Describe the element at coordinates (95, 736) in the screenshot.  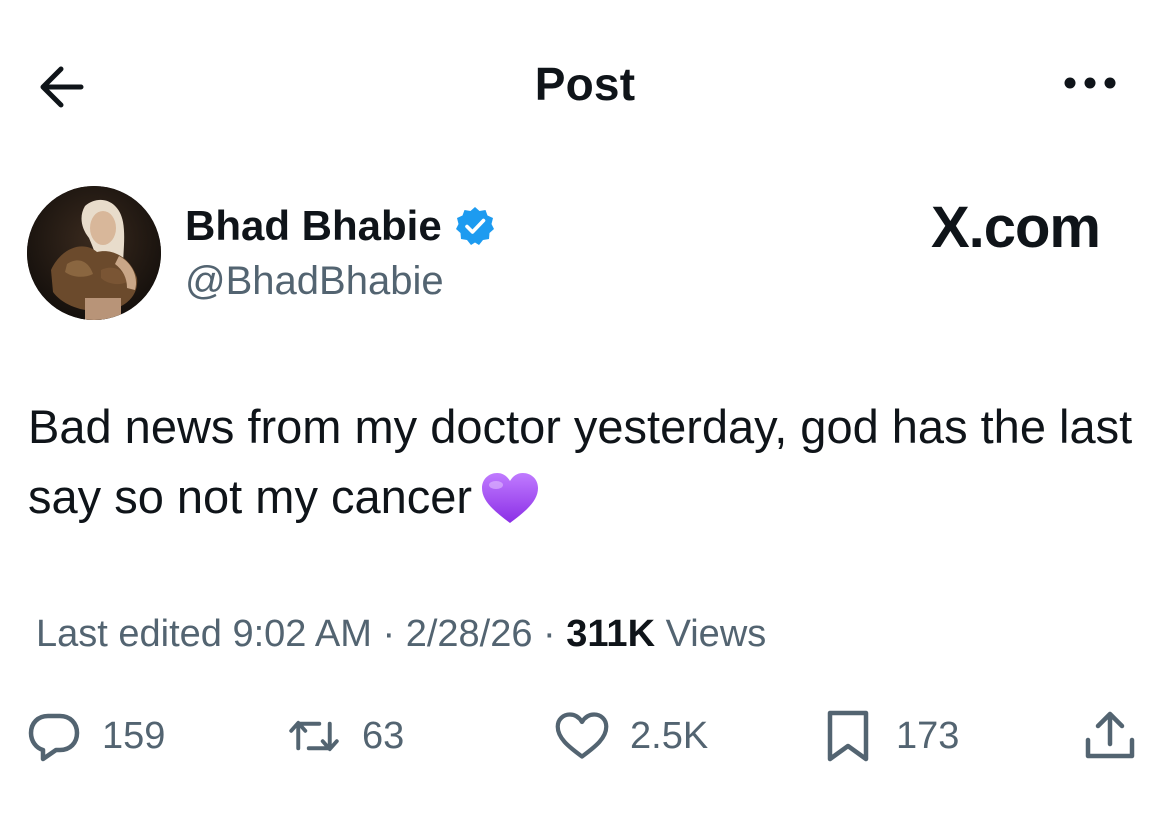
I see `reply-button: 159` at that location.